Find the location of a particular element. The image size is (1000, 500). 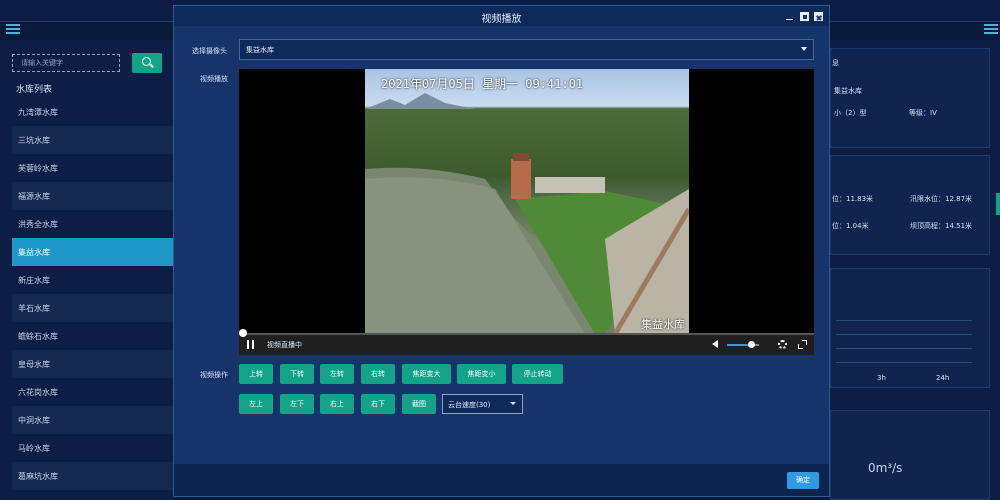

info-grade: 等级：IV is located at coordinates (923, 113).